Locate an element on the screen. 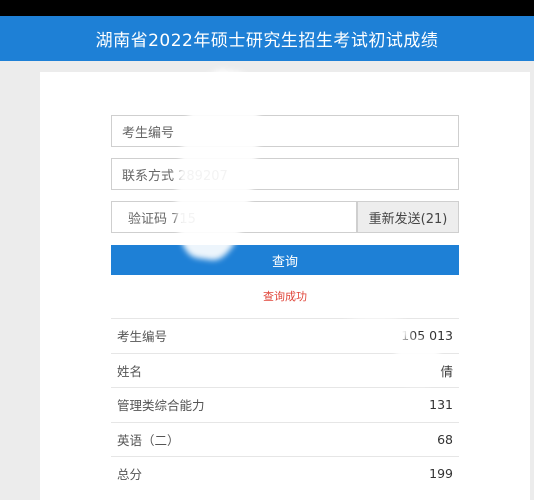 The image size is (534, 500). status-message: 查询成功 is located at coordinates (285, 296).